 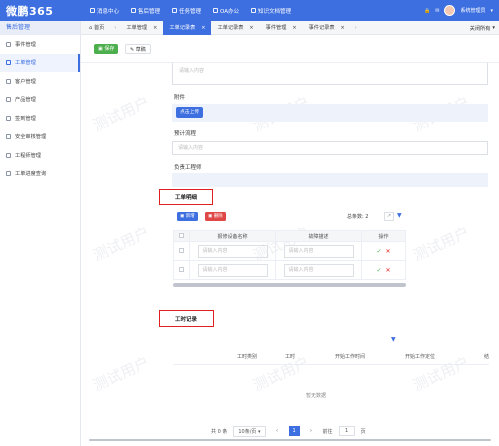 What do you see at coordinates (219, 431) in the screenshot?
I see `total-records: 共 0 条` at bounding box center [219, 431].